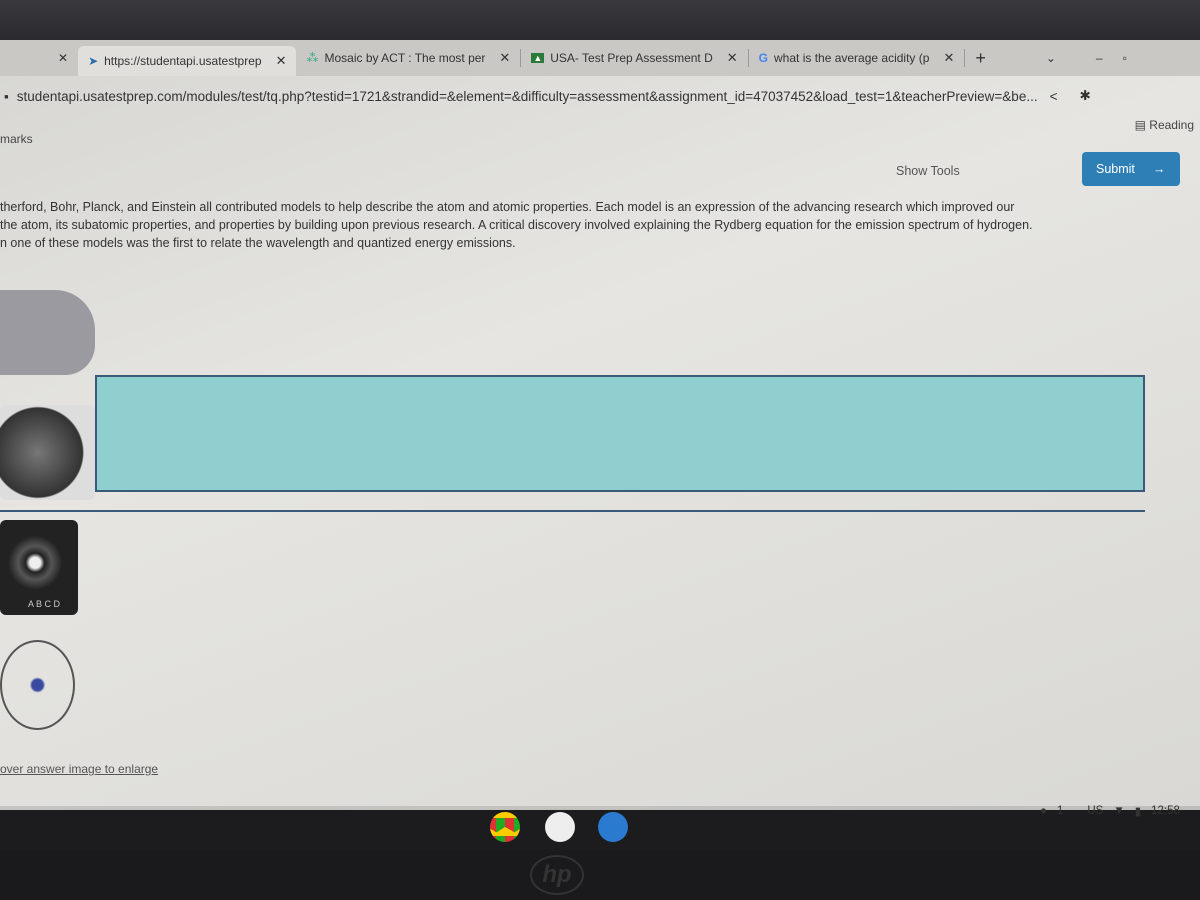  I want to click on show-tools-button: Show Tools, so click(928, 171).